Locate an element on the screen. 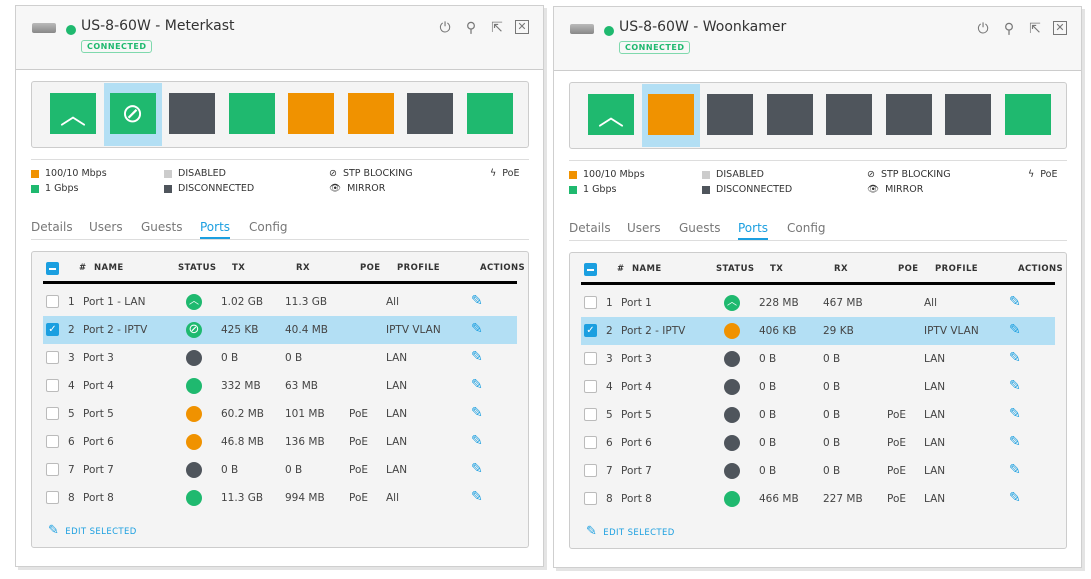  table-row: 8 Port 8 11.3 GB 994 MB PoE All ✎ is located at coordinates (280, 498).